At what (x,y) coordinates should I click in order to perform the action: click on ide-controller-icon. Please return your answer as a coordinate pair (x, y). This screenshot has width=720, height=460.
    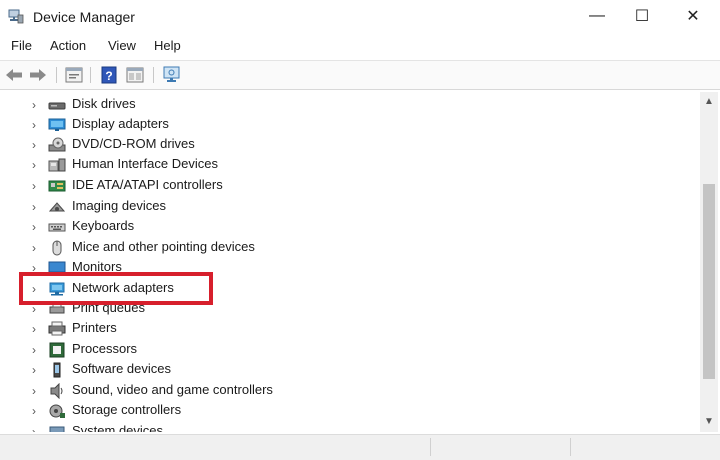
    Looking at the image, I should click on (57, 186).